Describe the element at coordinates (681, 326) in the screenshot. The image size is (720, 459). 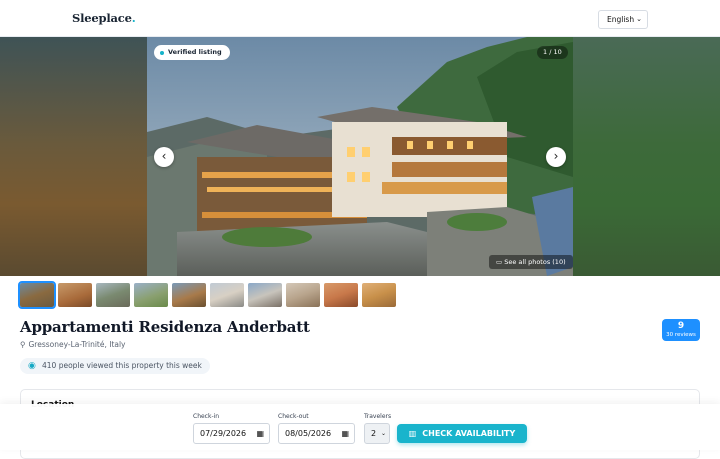
I see `rating-score: 9` at that location.